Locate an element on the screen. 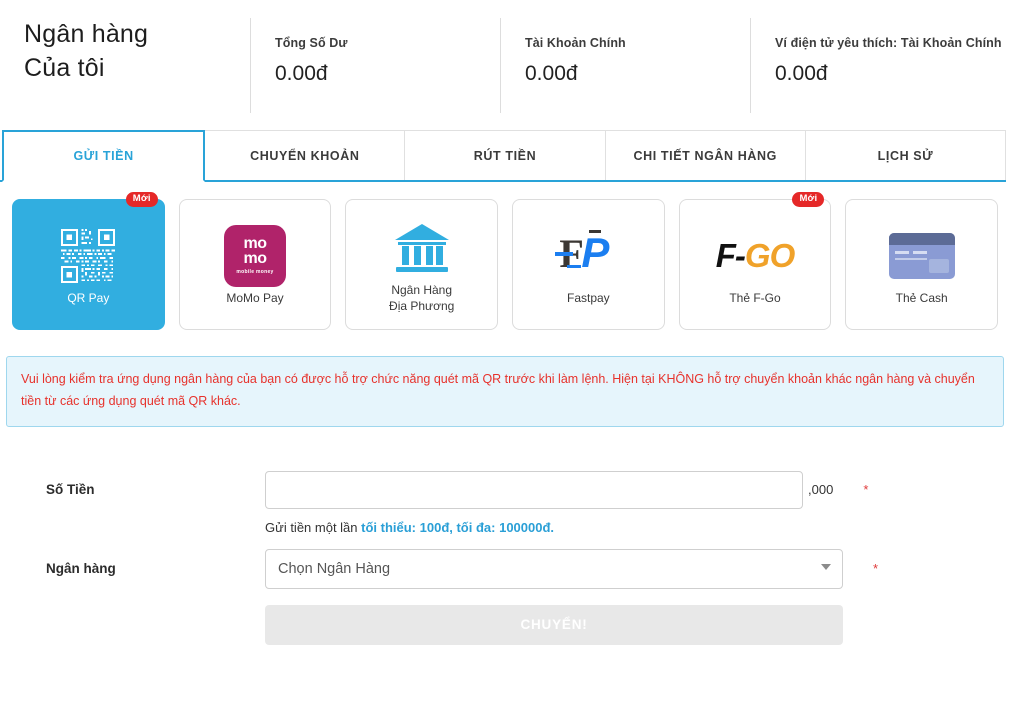  tab-bank-details: CHI TIẾT NGÂN HÀNG is located at coordinates (705, 155).